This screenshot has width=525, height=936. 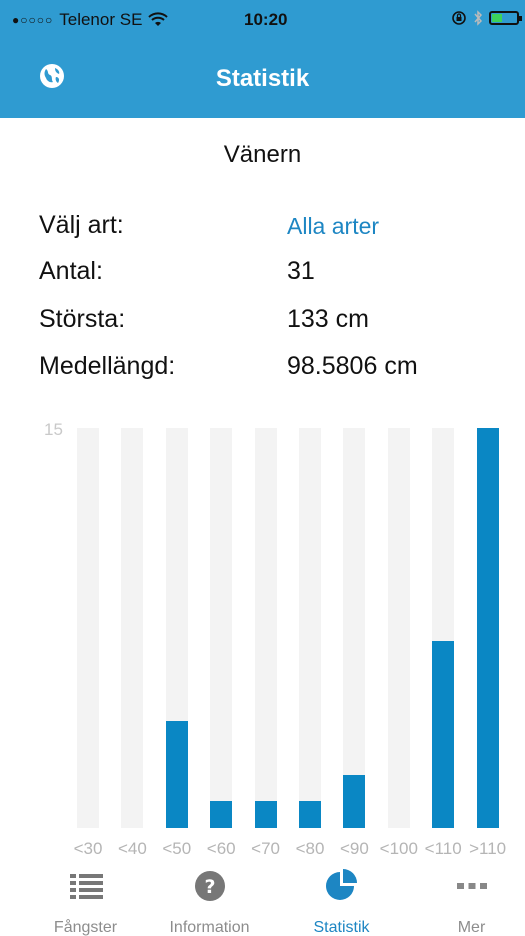 I want to click on tab-mer: Mer, so click(x=465, y=899).